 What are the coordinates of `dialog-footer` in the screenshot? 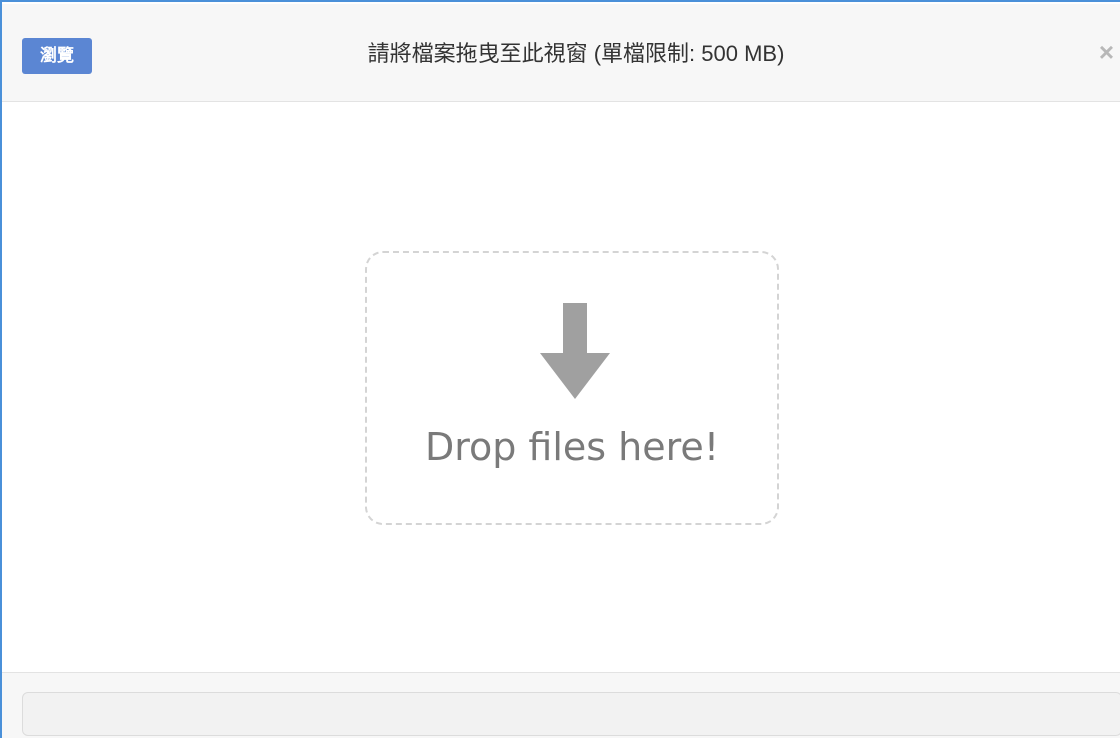 It's located at (561, 705).